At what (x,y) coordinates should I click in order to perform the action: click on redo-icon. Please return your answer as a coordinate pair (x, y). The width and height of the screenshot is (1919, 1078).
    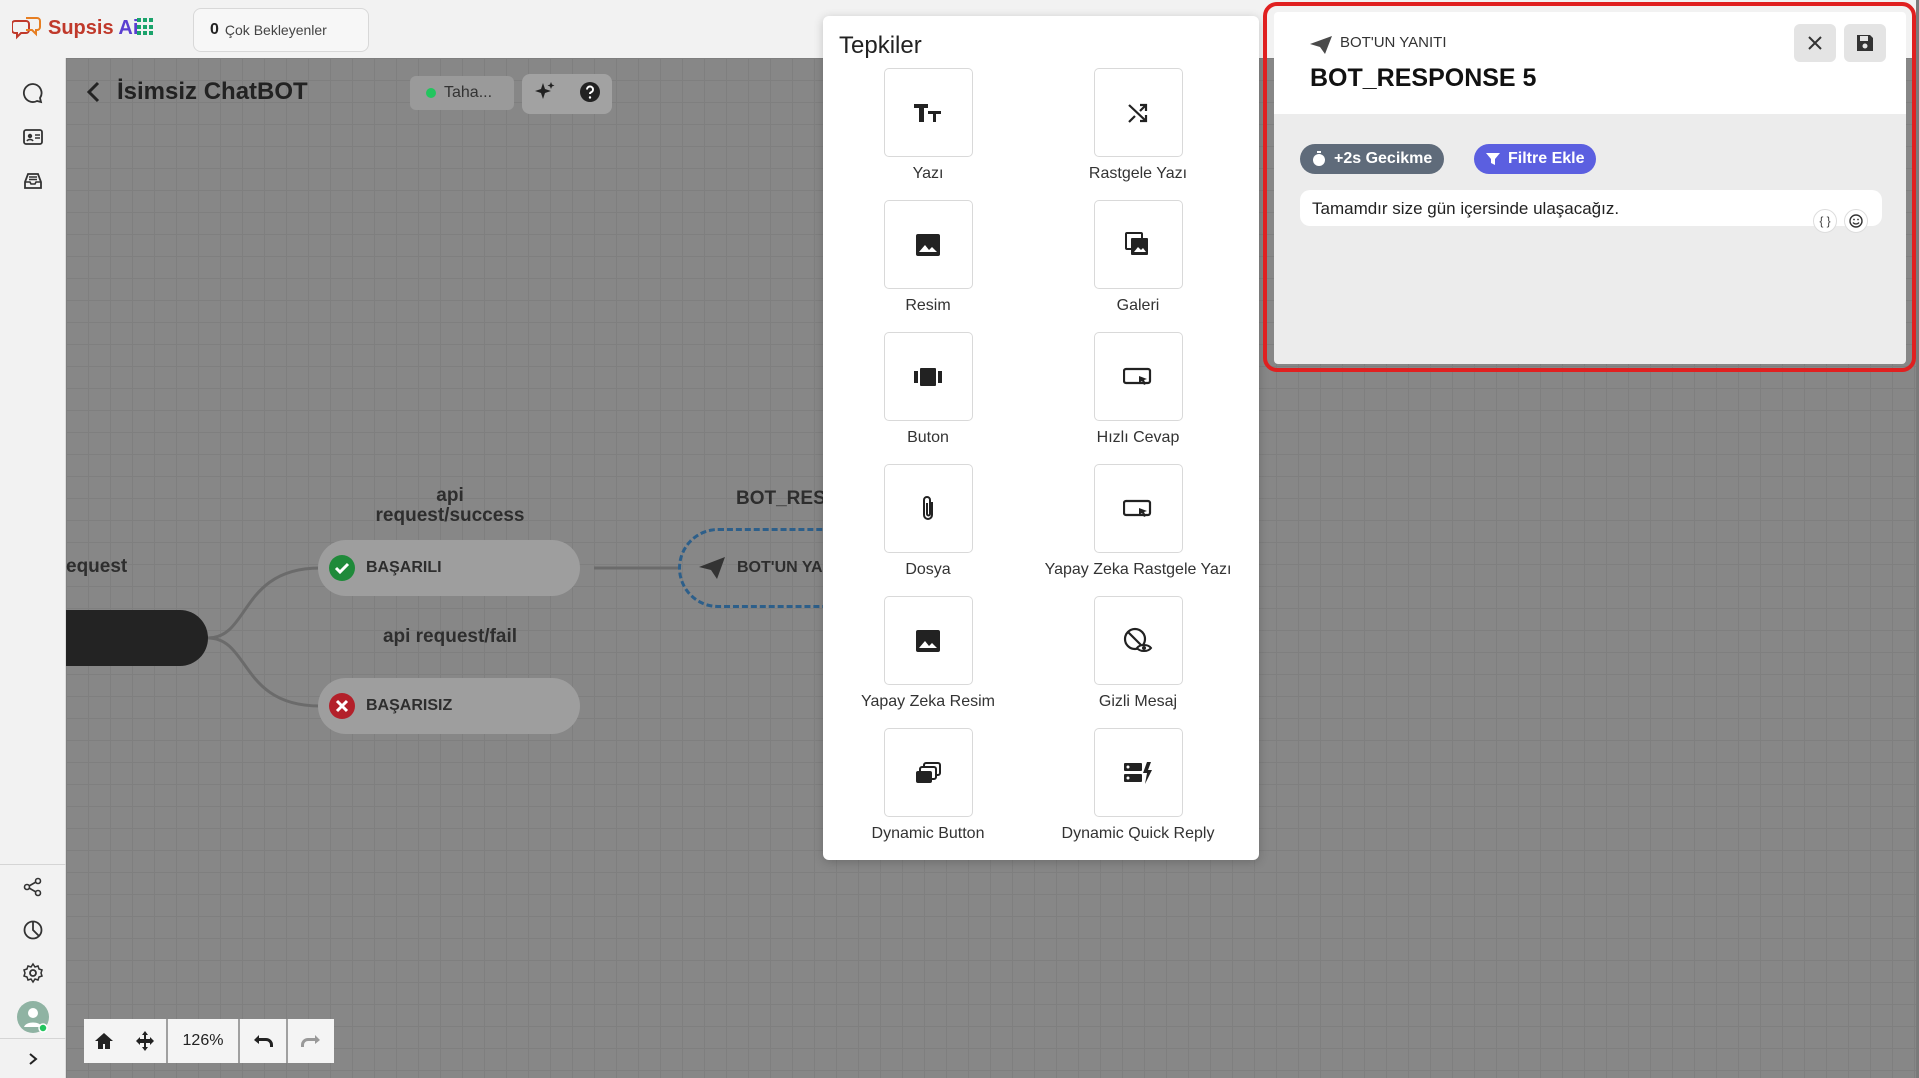
    Looking at the image, I should click on (311, 1041).